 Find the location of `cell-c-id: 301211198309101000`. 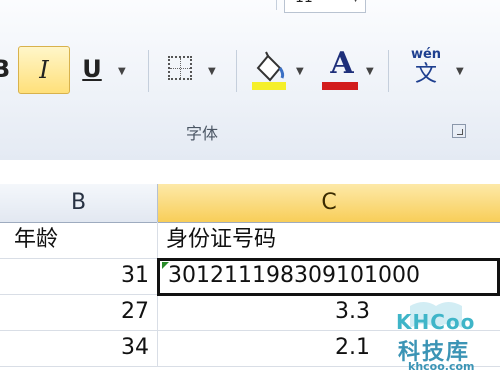

cell-c-id: 301211198309101000 is located at coordinates (329, 276).